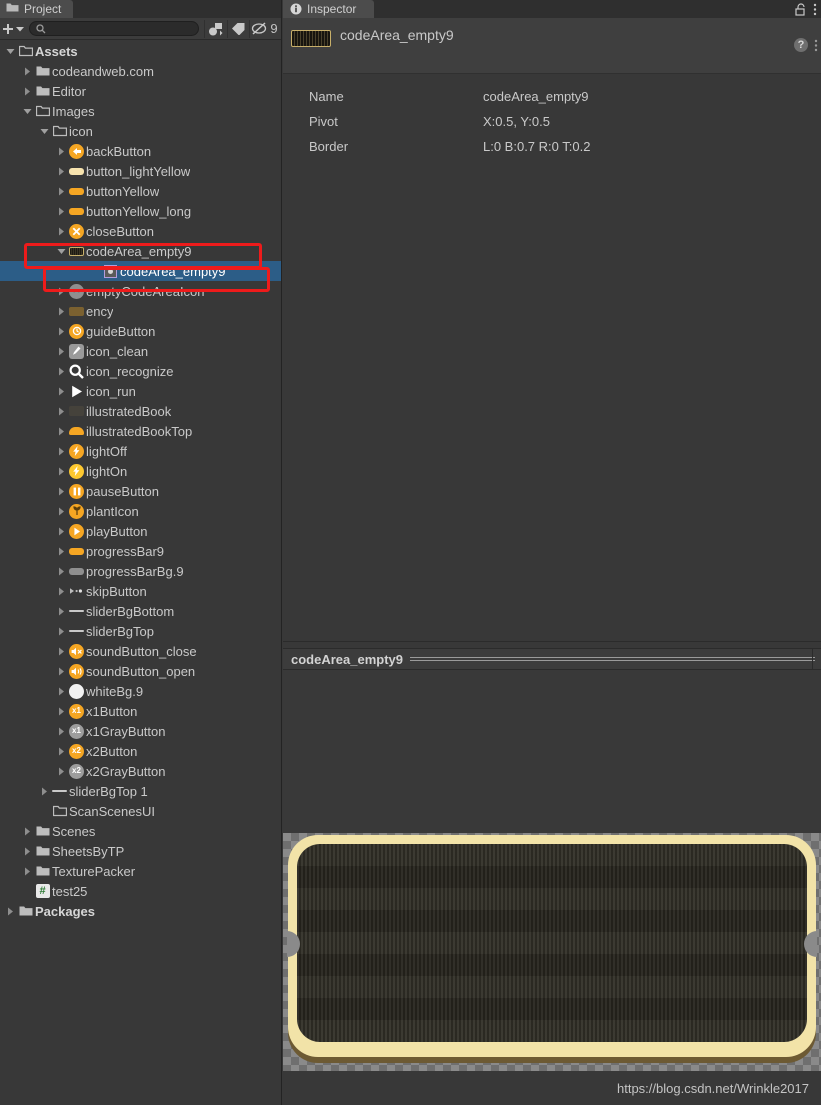  What do you see at coordinates (140, 911) in the screenshot?
I see `tree-row-packages: Packages` at bounding box center [140, 911].